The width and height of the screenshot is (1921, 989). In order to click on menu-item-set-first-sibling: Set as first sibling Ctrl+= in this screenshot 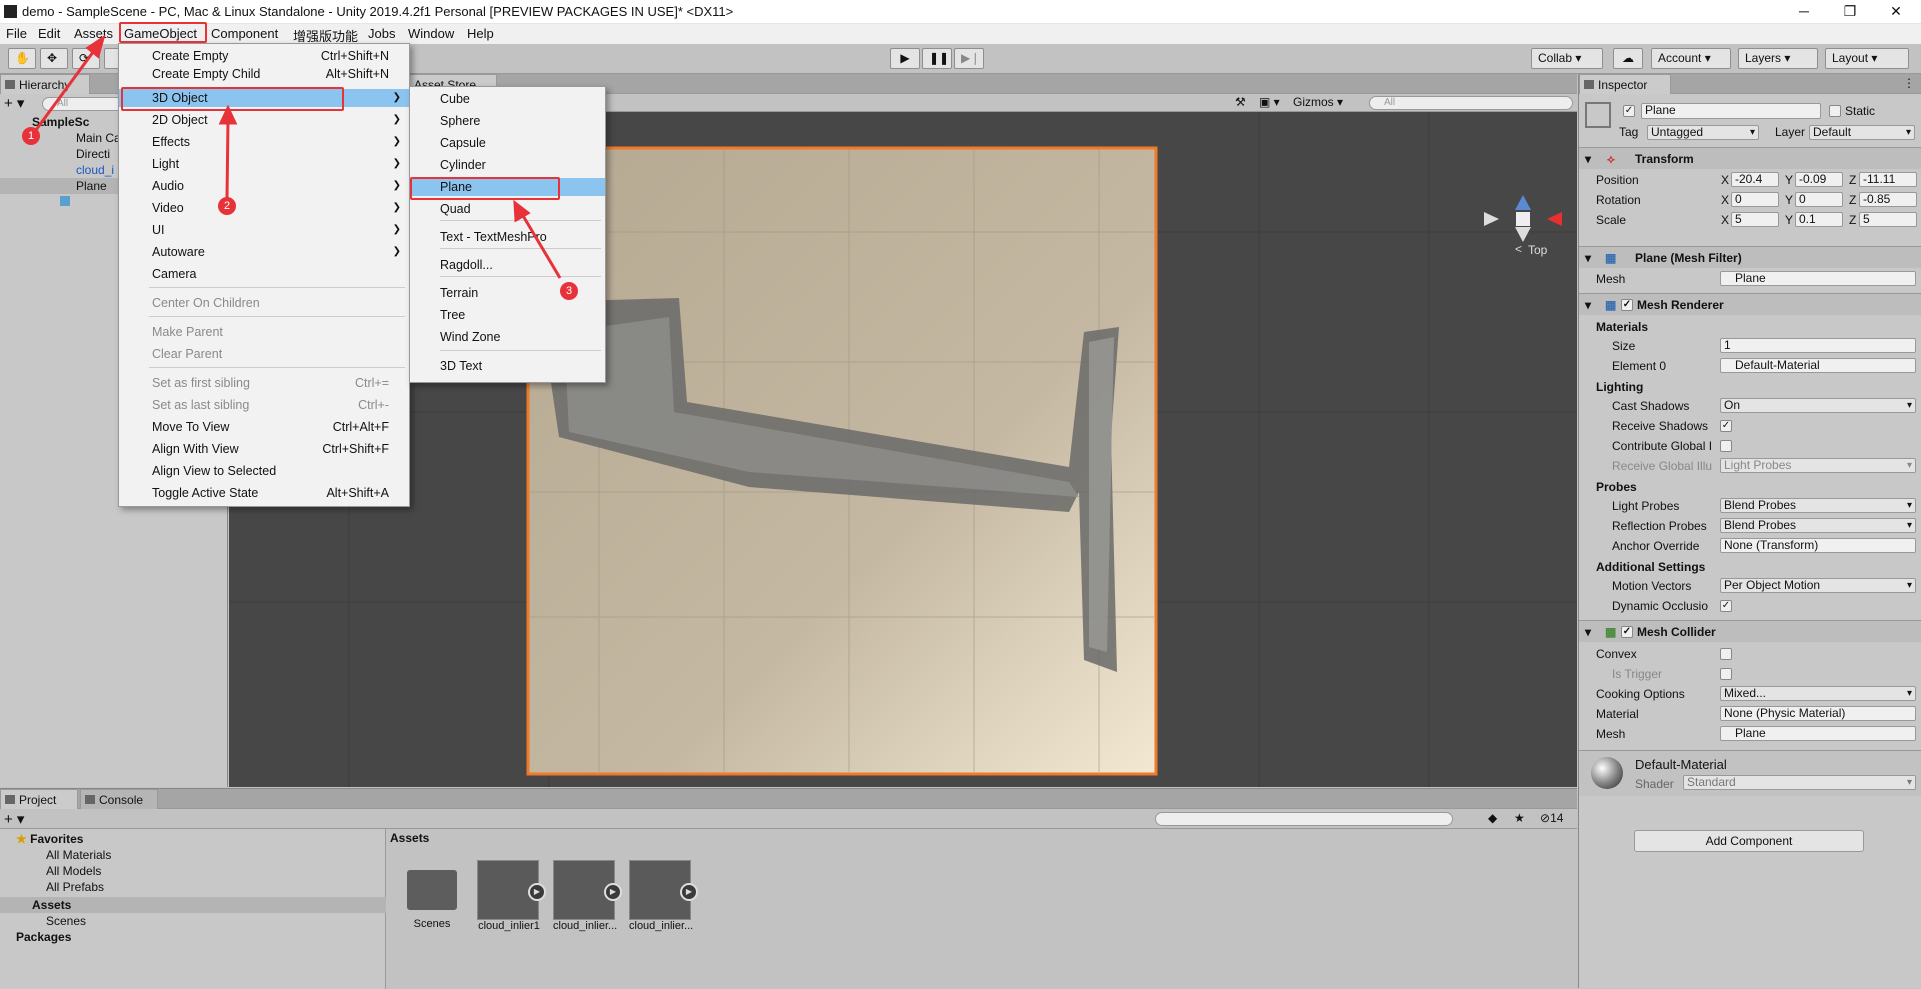, I will do `click(264, 383)`.